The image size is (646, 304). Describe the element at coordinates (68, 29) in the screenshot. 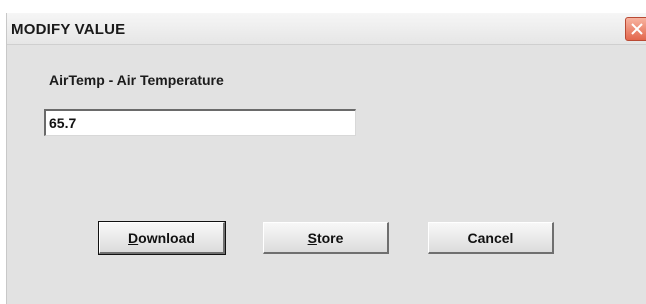

I see `window-title: MODIFY VALUE` at that location.